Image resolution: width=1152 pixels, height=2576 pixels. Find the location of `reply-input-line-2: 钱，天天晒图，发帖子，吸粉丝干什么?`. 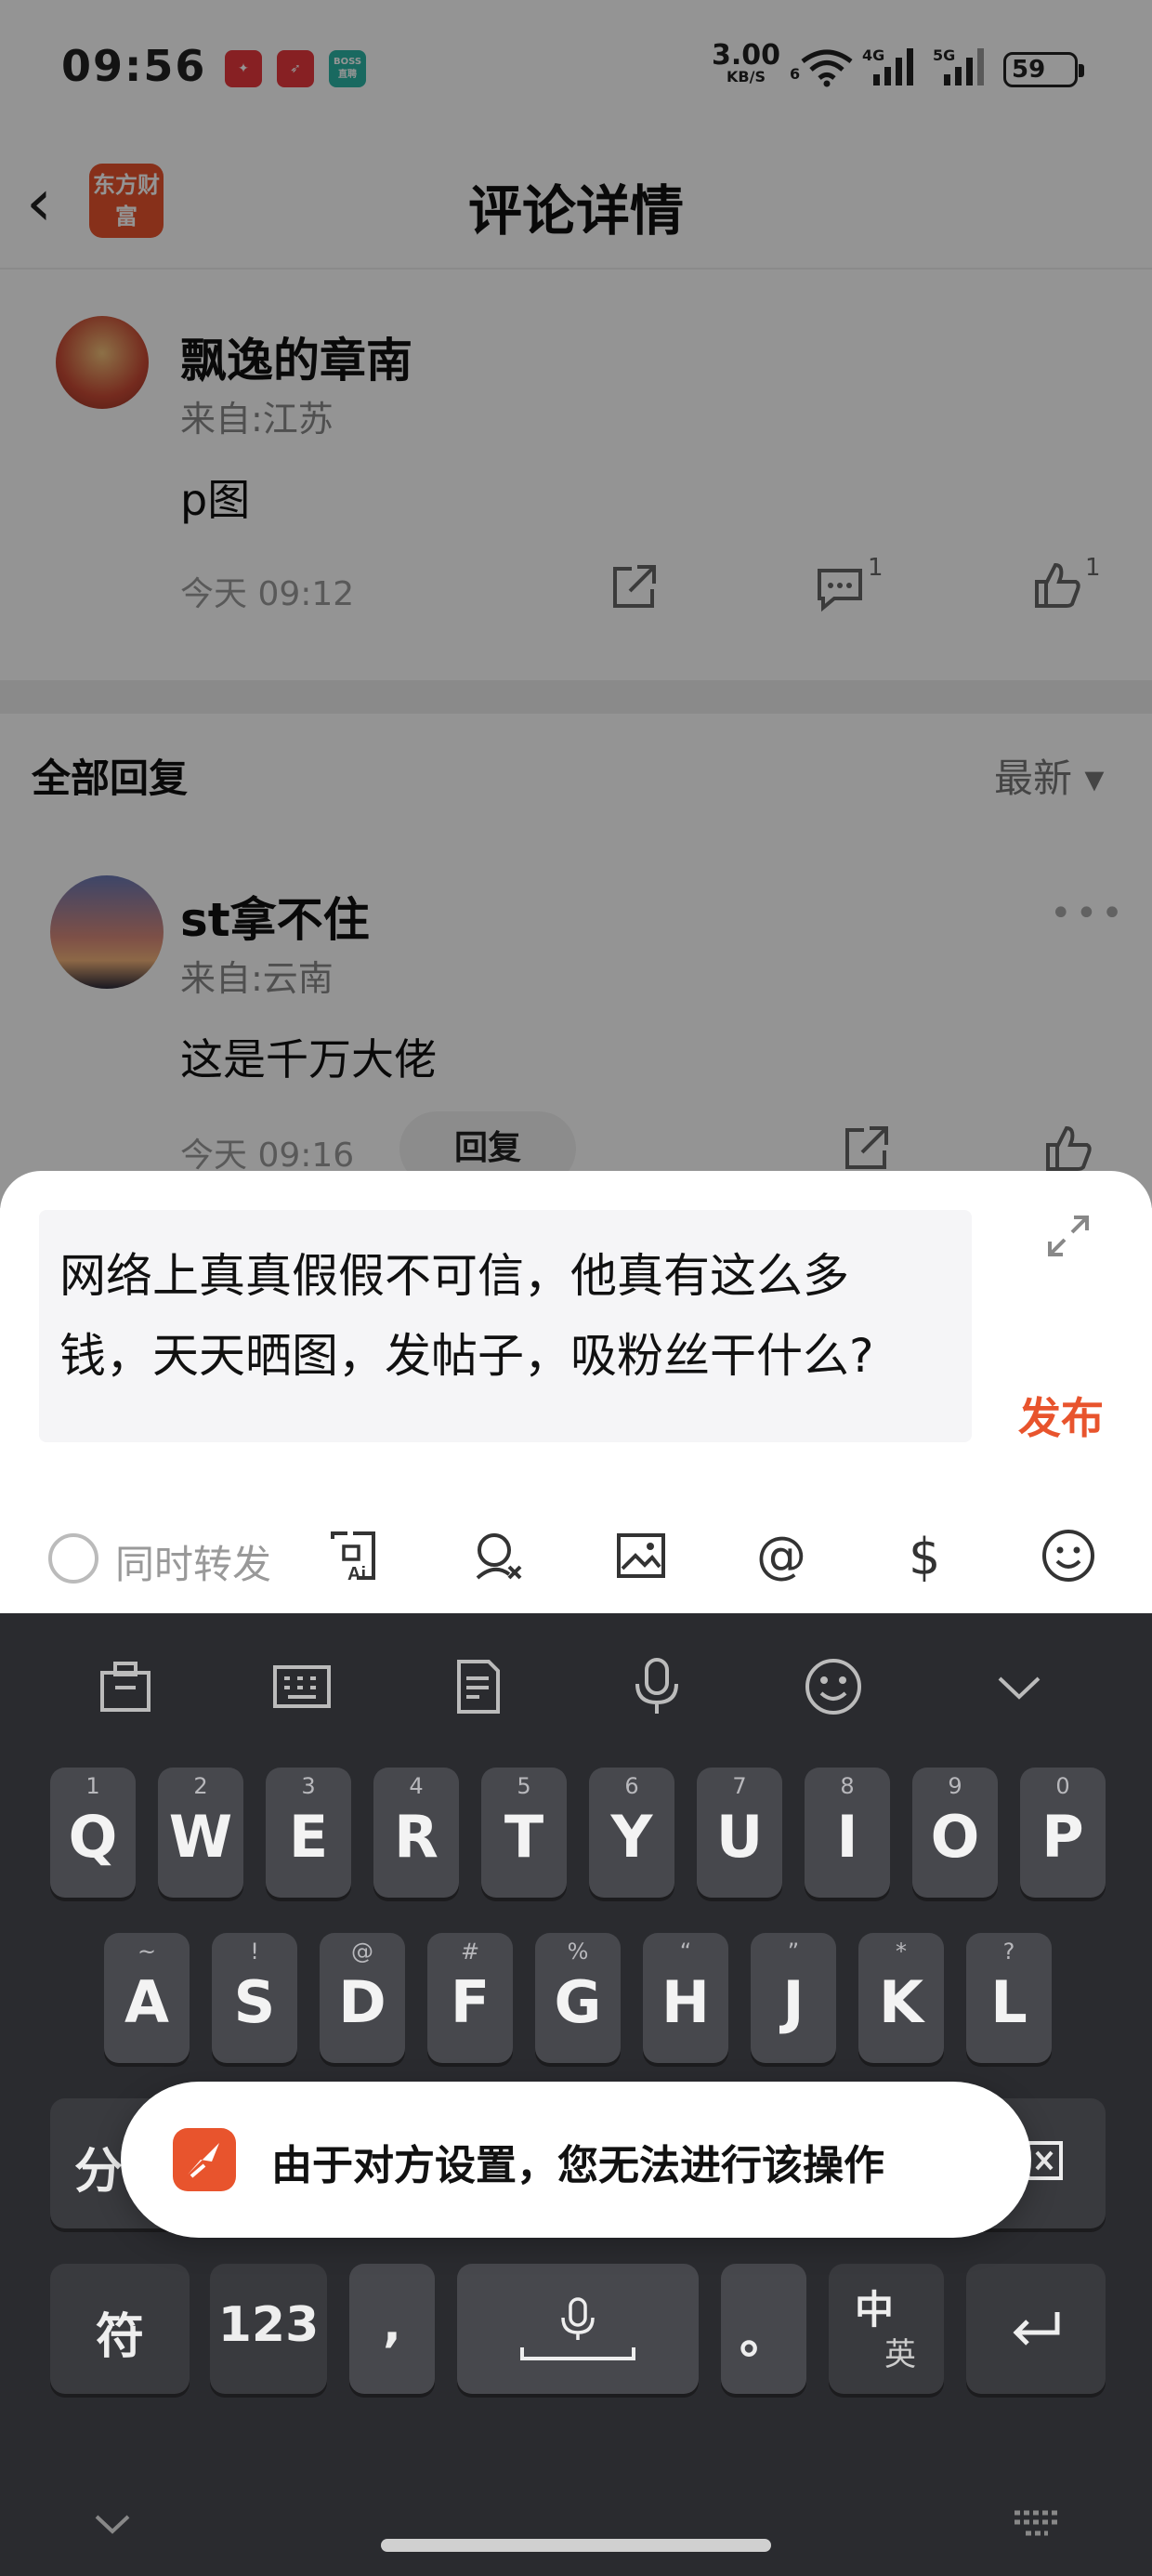

reply-input-line-2: 钱，天天晒图，发帖子，吸粉丝干什么? is located at coordinates (466, 1356).